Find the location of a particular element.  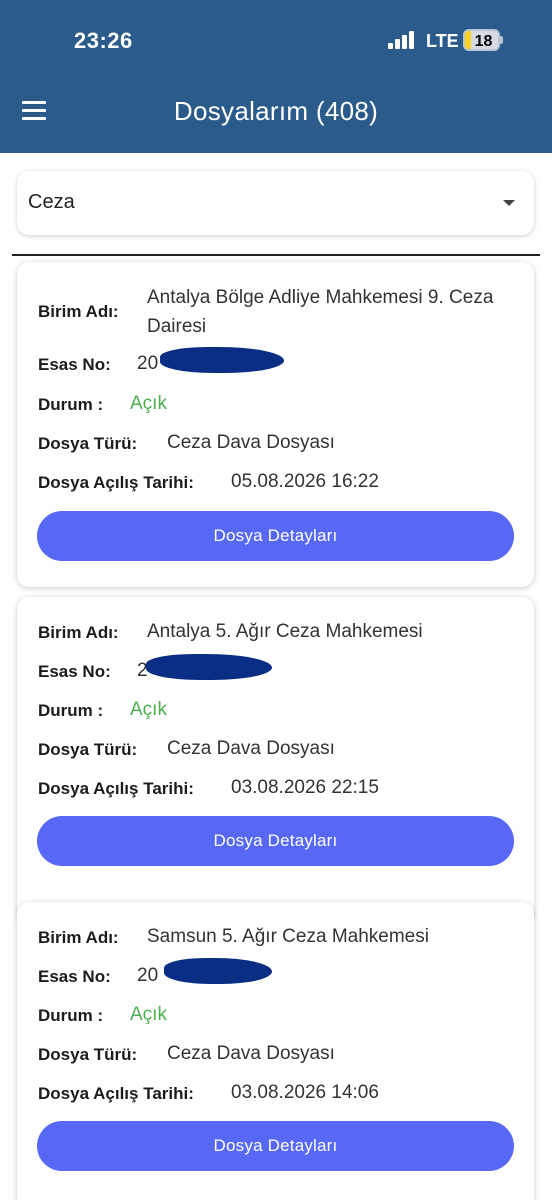

chevron-down-icon is located at coordinates (509, 203).